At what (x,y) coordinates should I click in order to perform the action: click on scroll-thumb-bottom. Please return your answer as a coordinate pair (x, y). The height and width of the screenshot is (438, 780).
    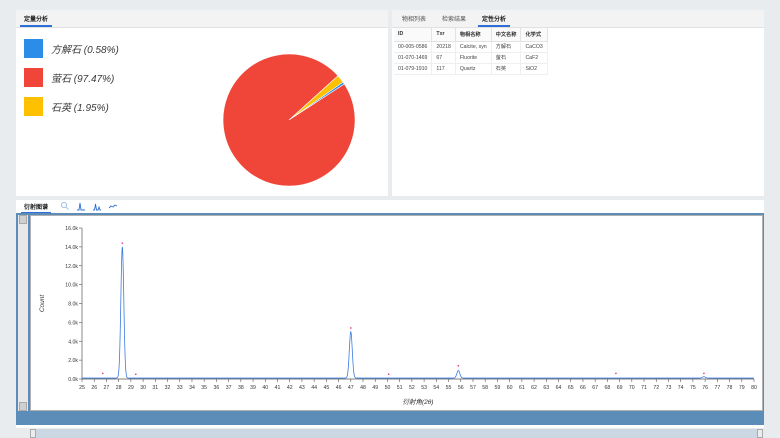
    Looking at the image, I should click on (23, 406).